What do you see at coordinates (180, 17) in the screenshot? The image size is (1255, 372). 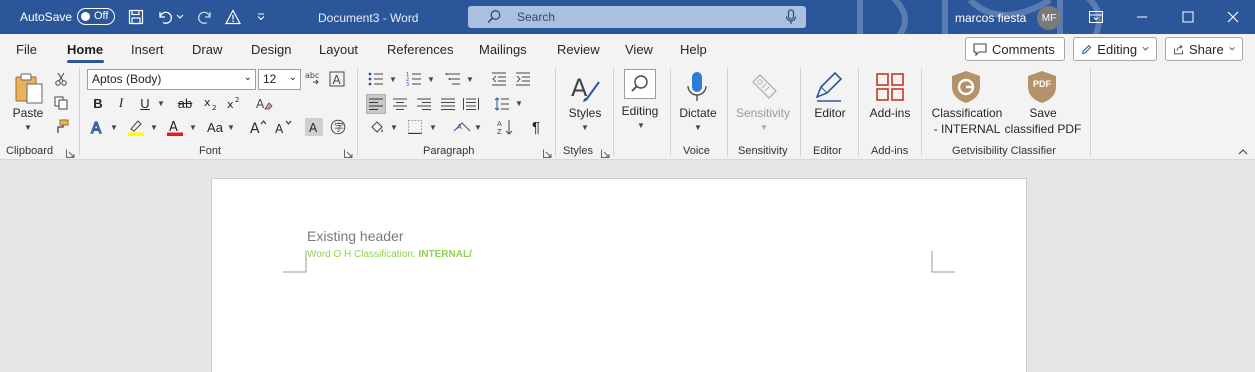 I see `undo-dropdown-icon` at bounding box center [180, 17].